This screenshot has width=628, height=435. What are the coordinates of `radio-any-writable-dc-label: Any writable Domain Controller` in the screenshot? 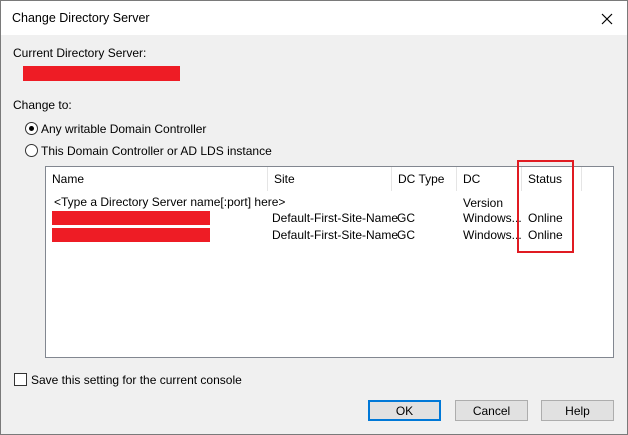 It's located at (123, 129).